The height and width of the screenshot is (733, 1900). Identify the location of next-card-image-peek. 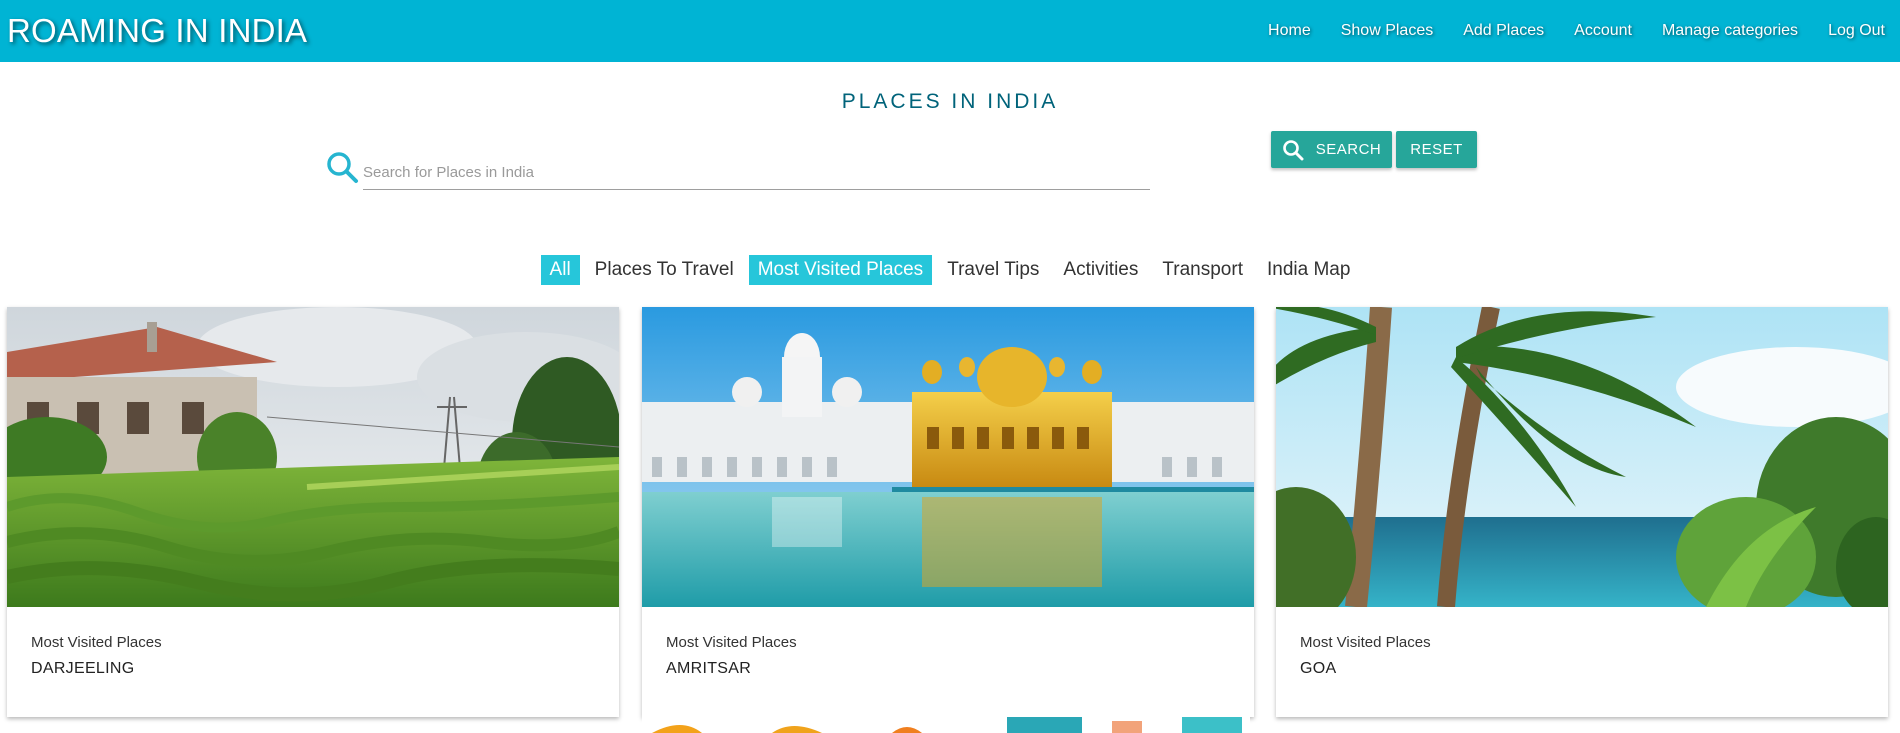
(946, 725).